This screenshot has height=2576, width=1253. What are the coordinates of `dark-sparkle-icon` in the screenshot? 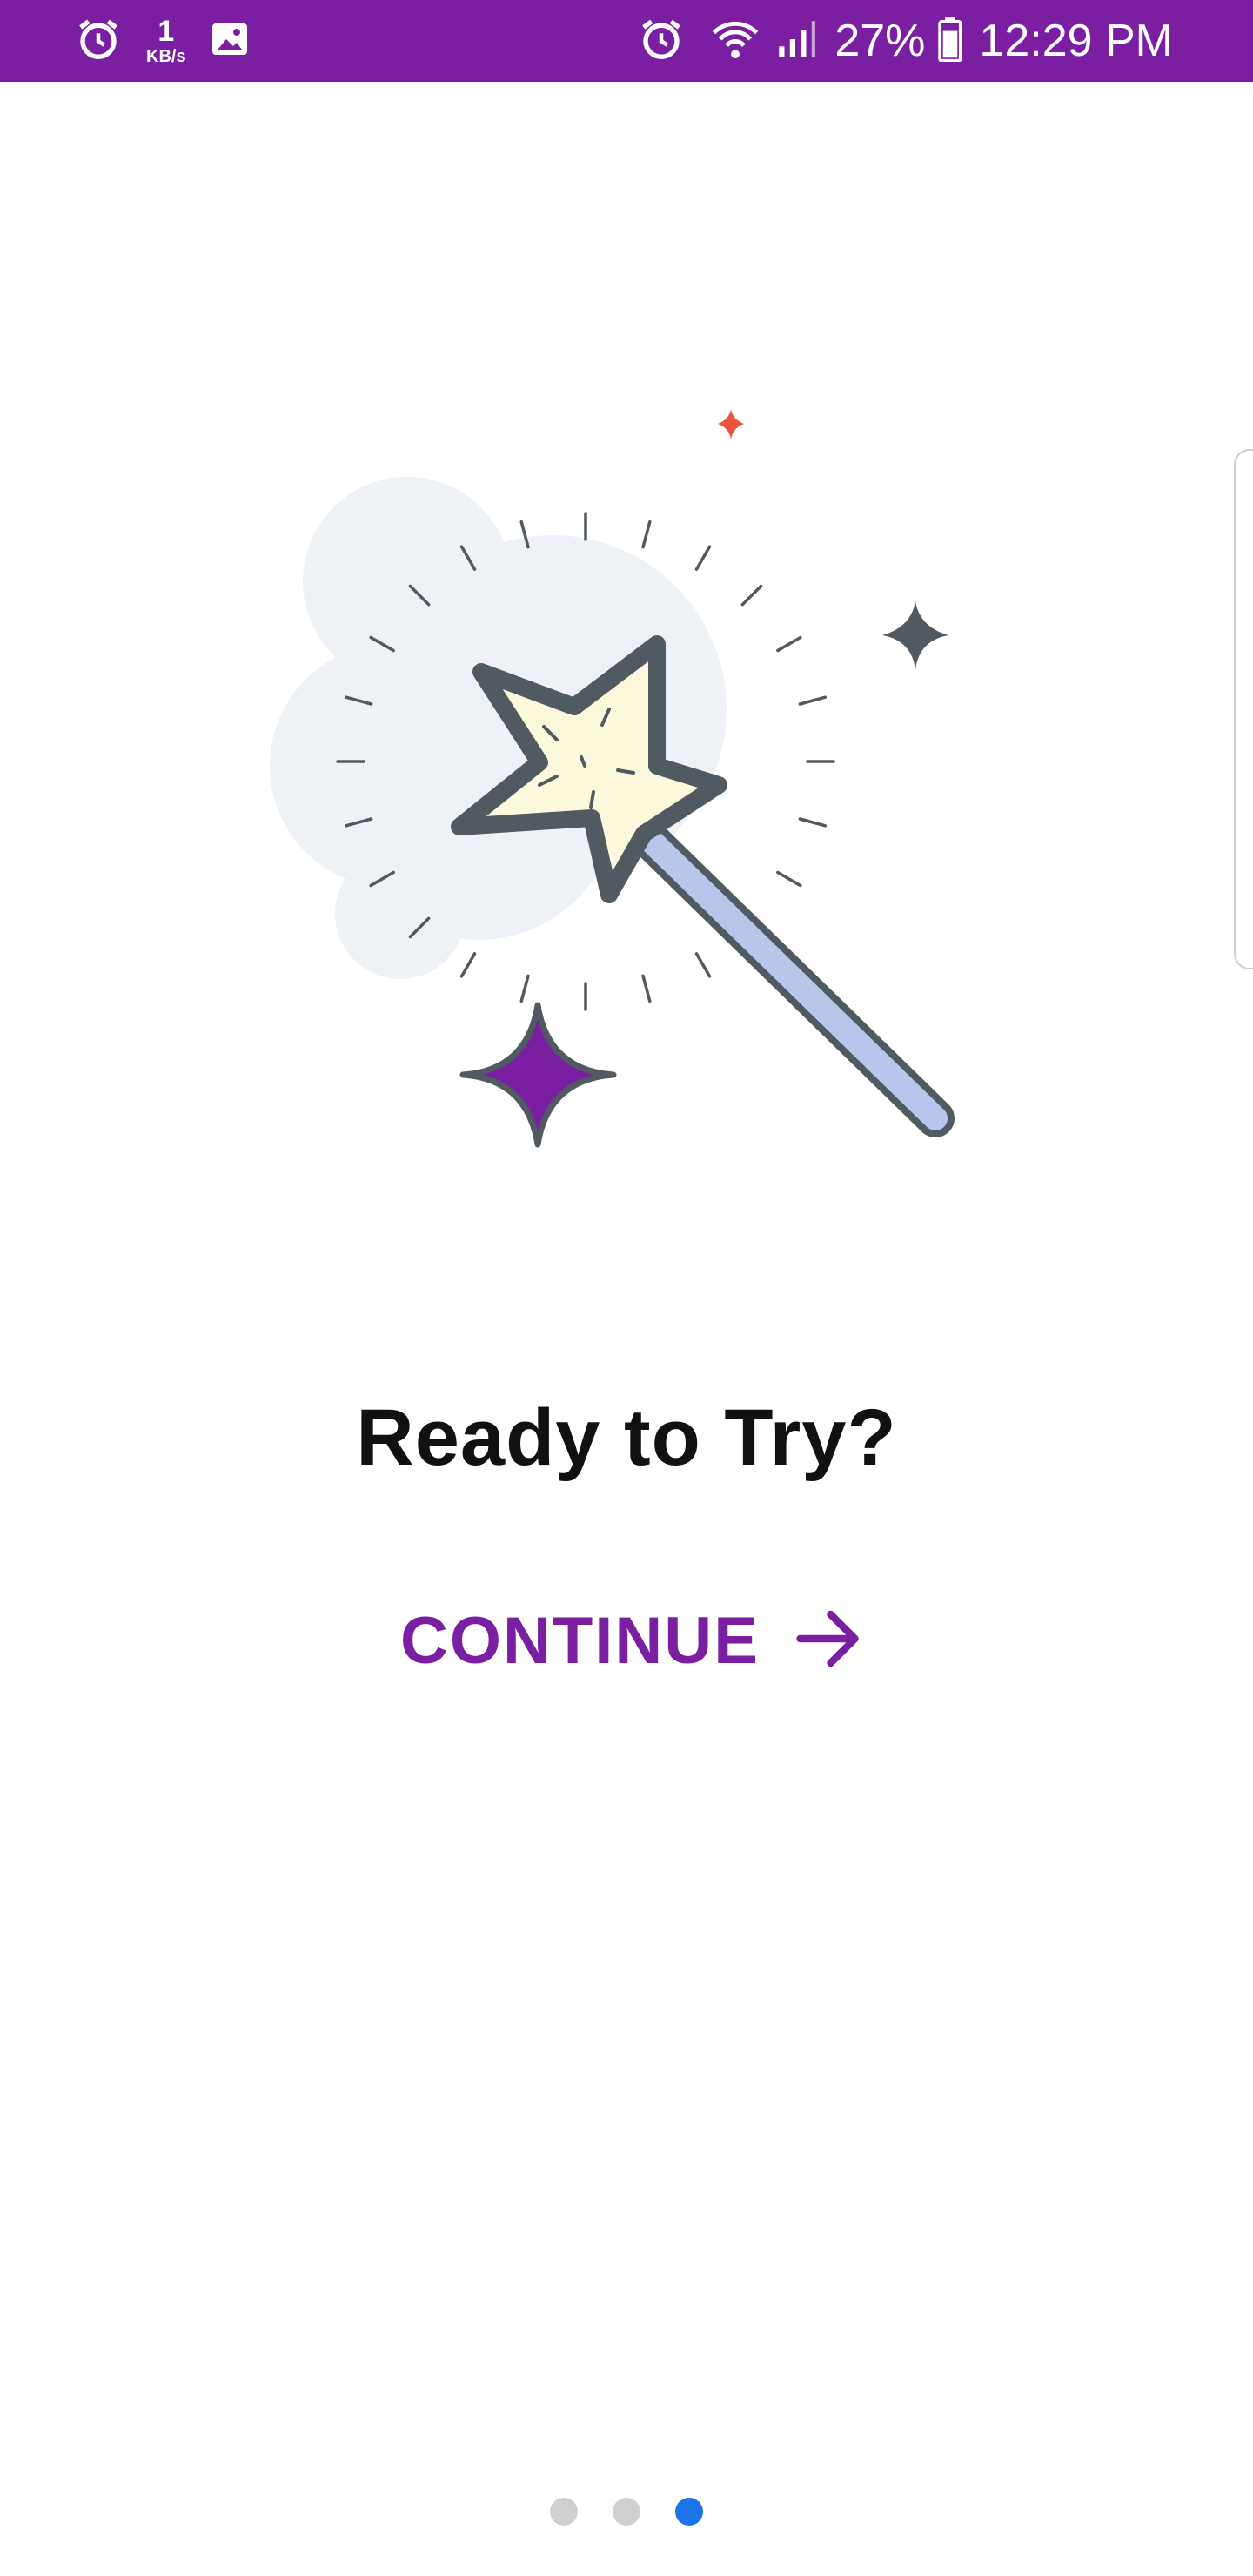 It's located at (915, 635).